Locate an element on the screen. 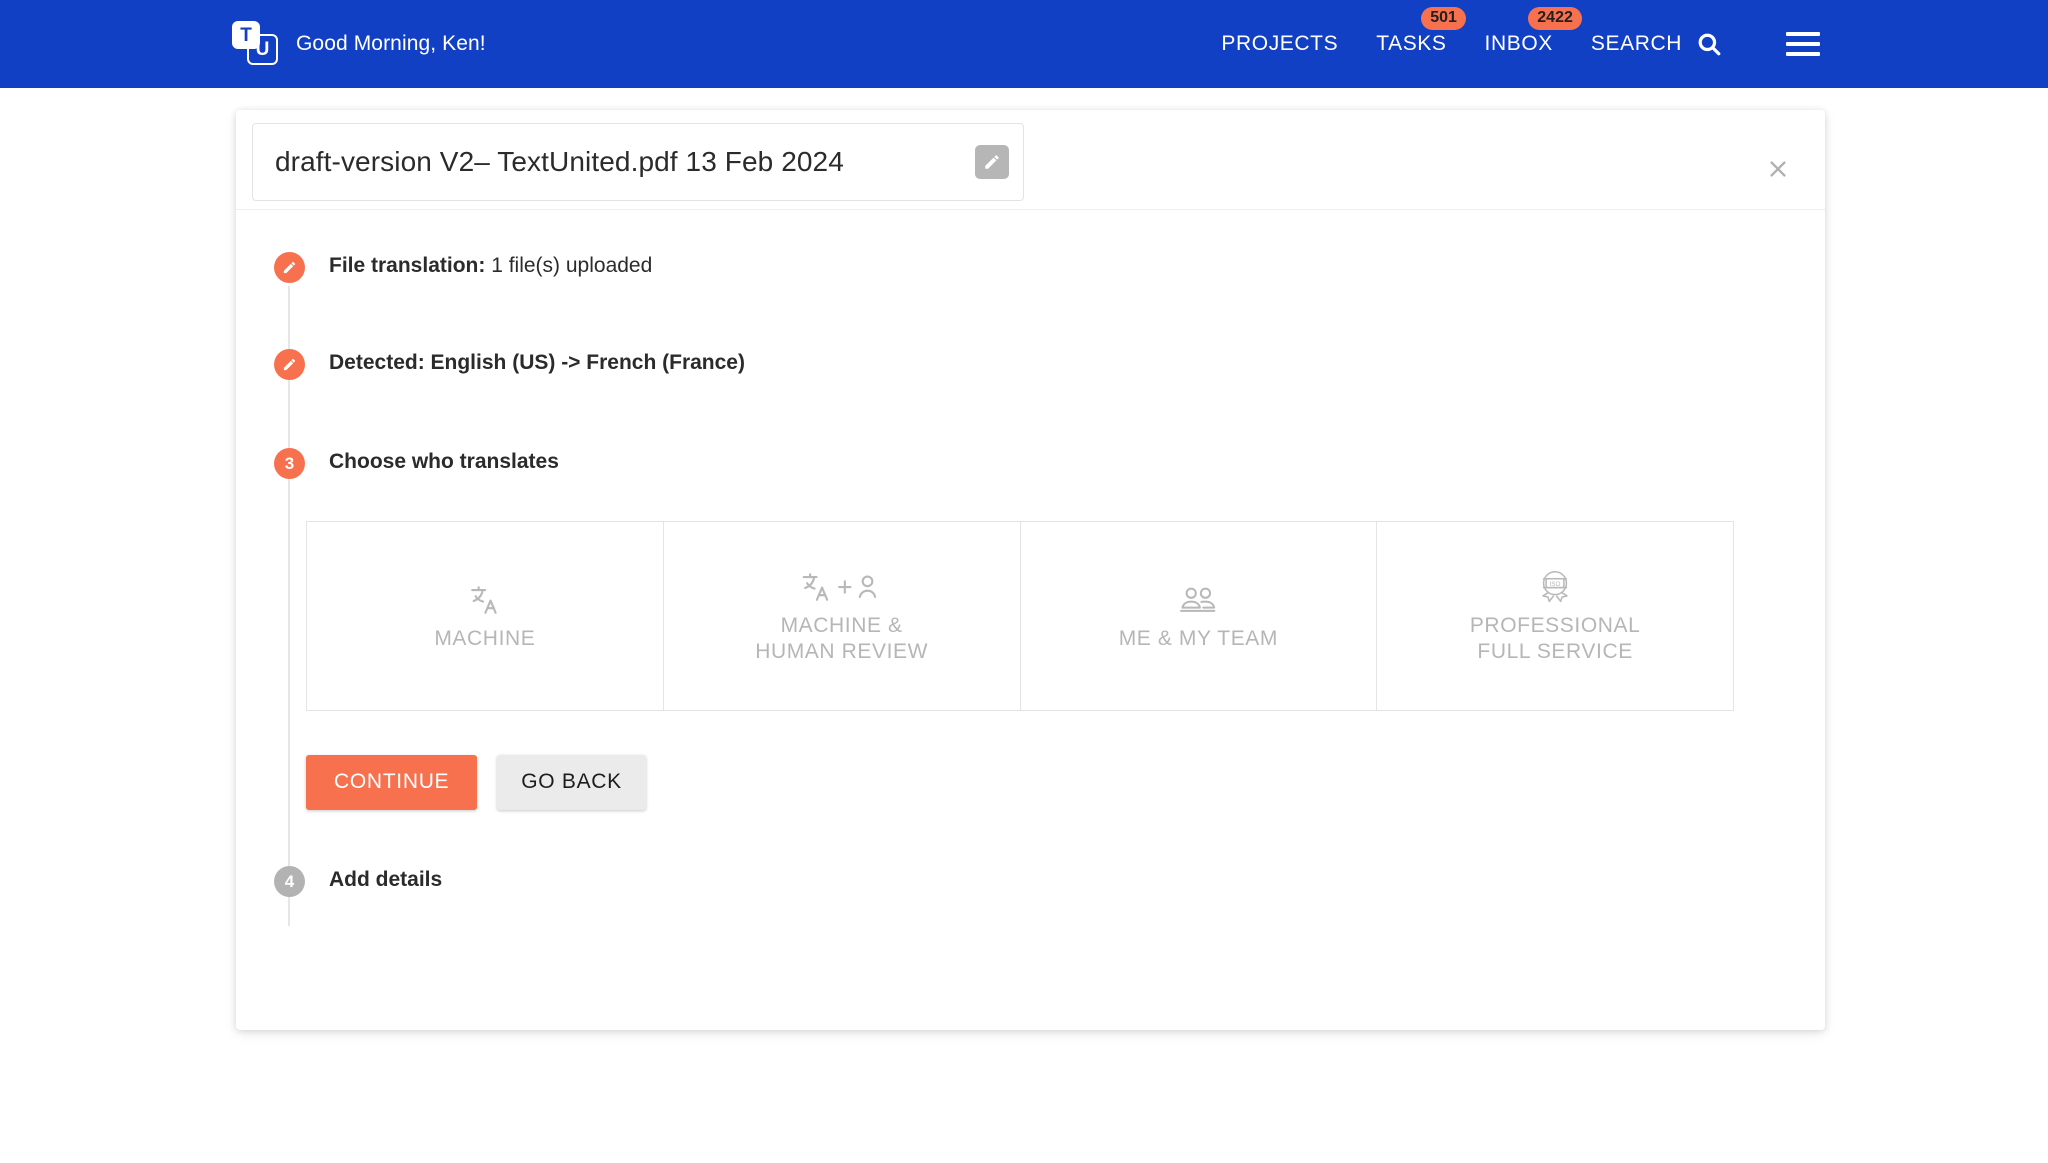 The width and height of the screenshot is (2048, 1163). option-card-me-and-my-team: ME & MY TEAM is located at coordinates (1198, 616).